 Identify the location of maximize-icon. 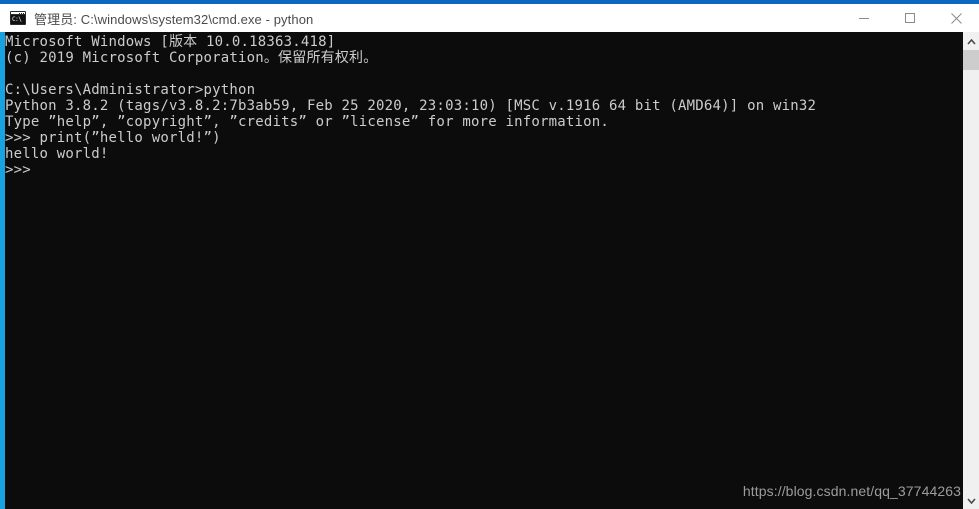
(910, 18).